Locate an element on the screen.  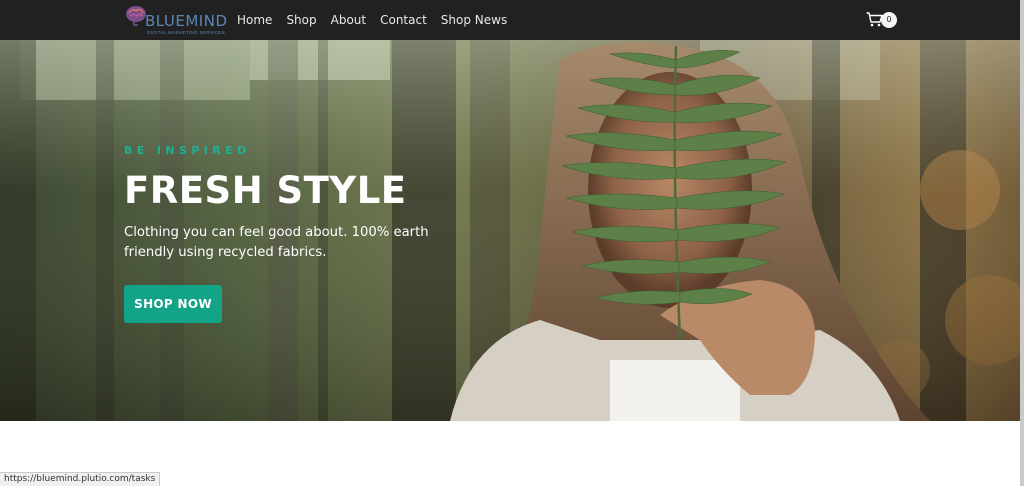
main-nav: Home Shop About Contact Shop News is located at coordinates (379, 20).